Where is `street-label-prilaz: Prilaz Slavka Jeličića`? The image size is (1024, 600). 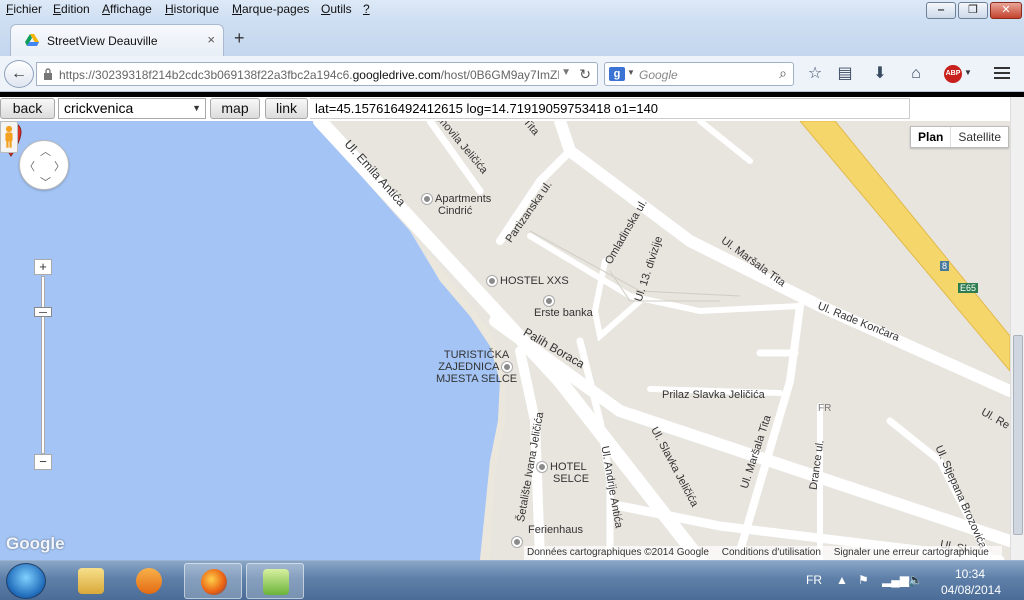 street-label-prilaz: Prilaz Slavka Jeličića is located at coordinates (713, 395).